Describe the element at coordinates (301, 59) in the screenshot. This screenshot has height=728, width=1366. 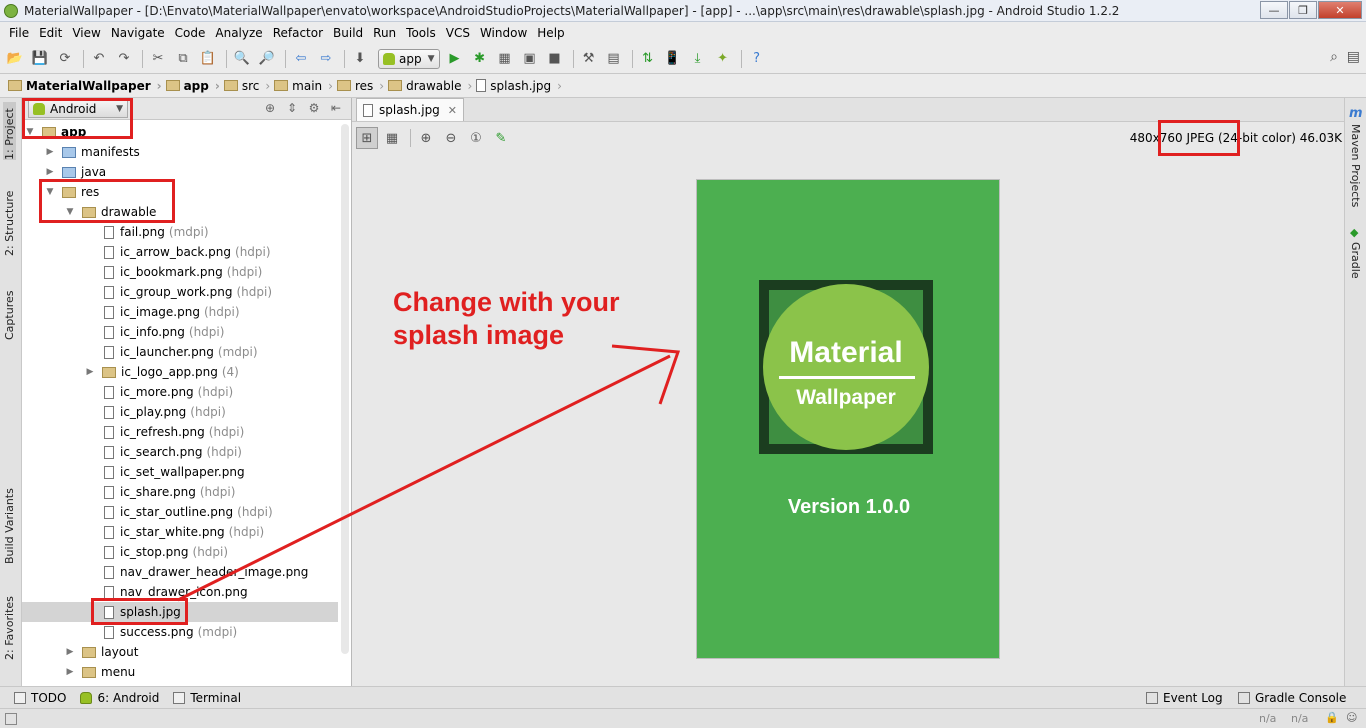
I see `back-icon: ⇦` at that location.